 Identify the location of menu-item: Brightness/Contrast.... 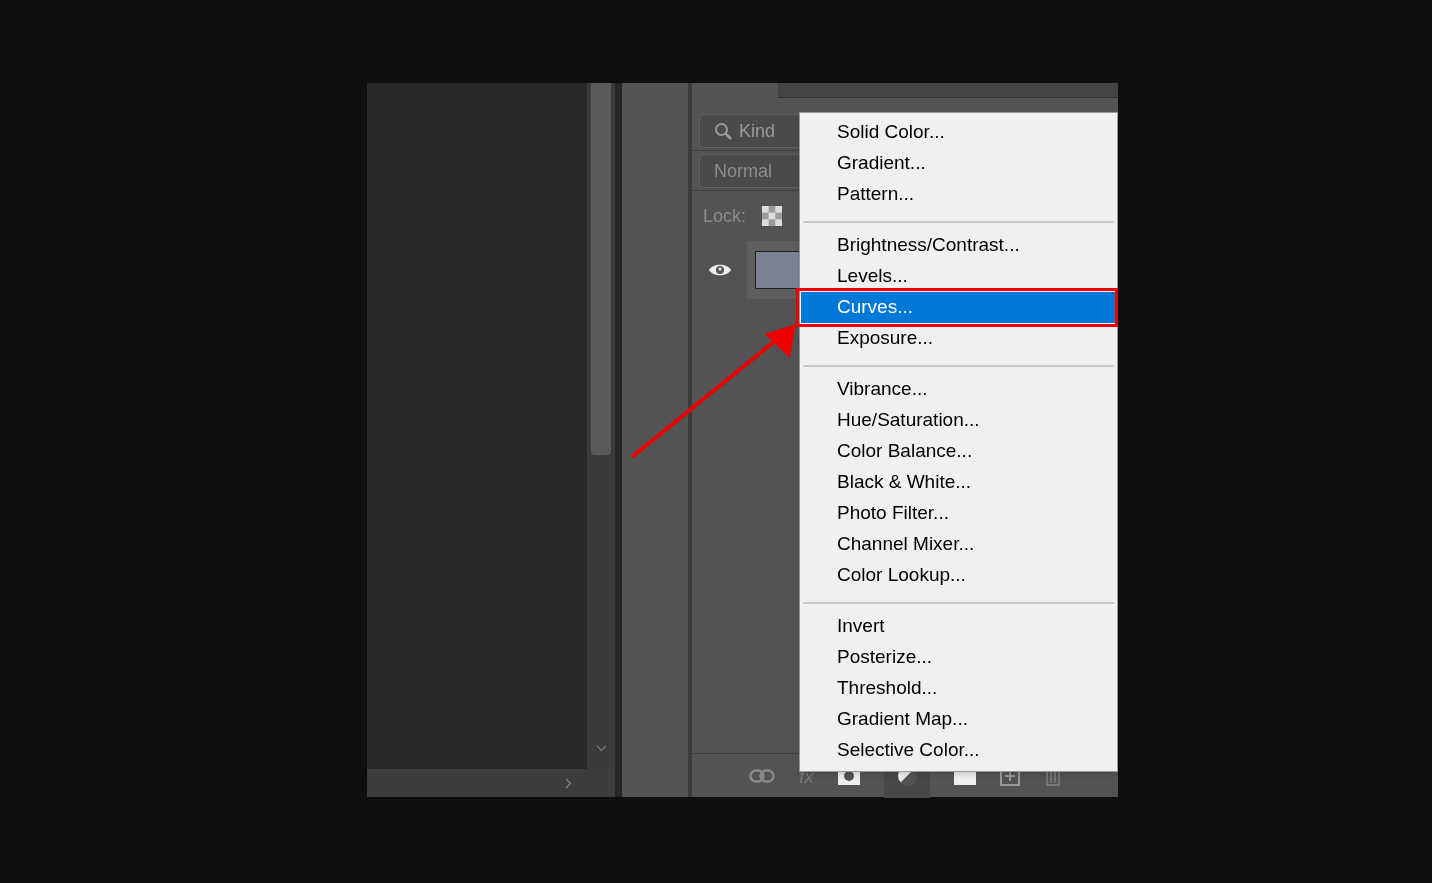
(958, 245).